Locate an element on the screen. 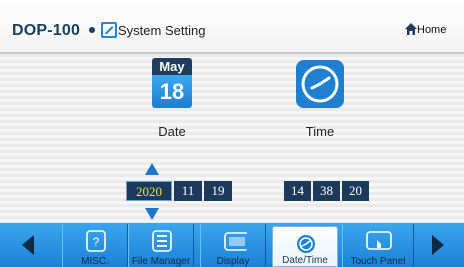  calendar-day: 18 is located at coordinates (172, 91).